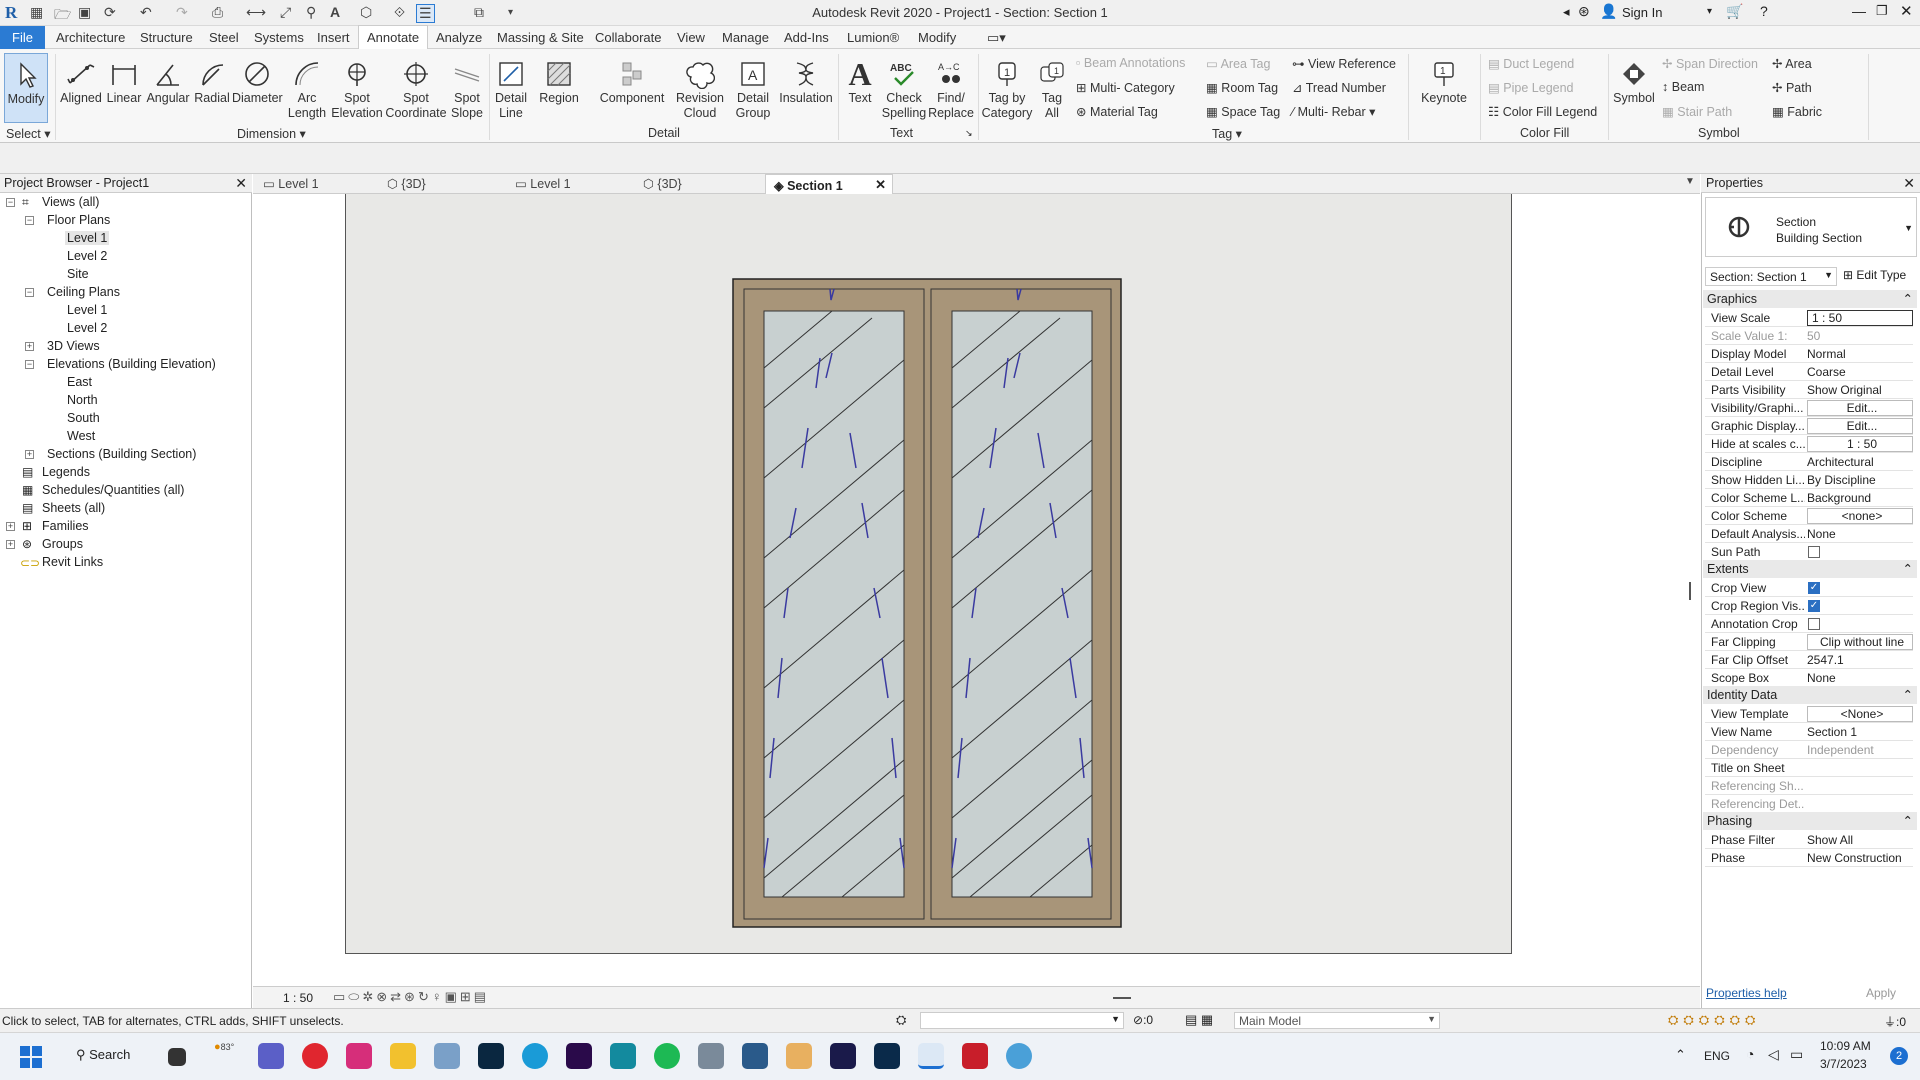 The height and width of the screenshot is (1080, 1920). Describe the element at coordinates (1642, 12) in the screenshot. I see `sign-in-link: Sign In` at that location.